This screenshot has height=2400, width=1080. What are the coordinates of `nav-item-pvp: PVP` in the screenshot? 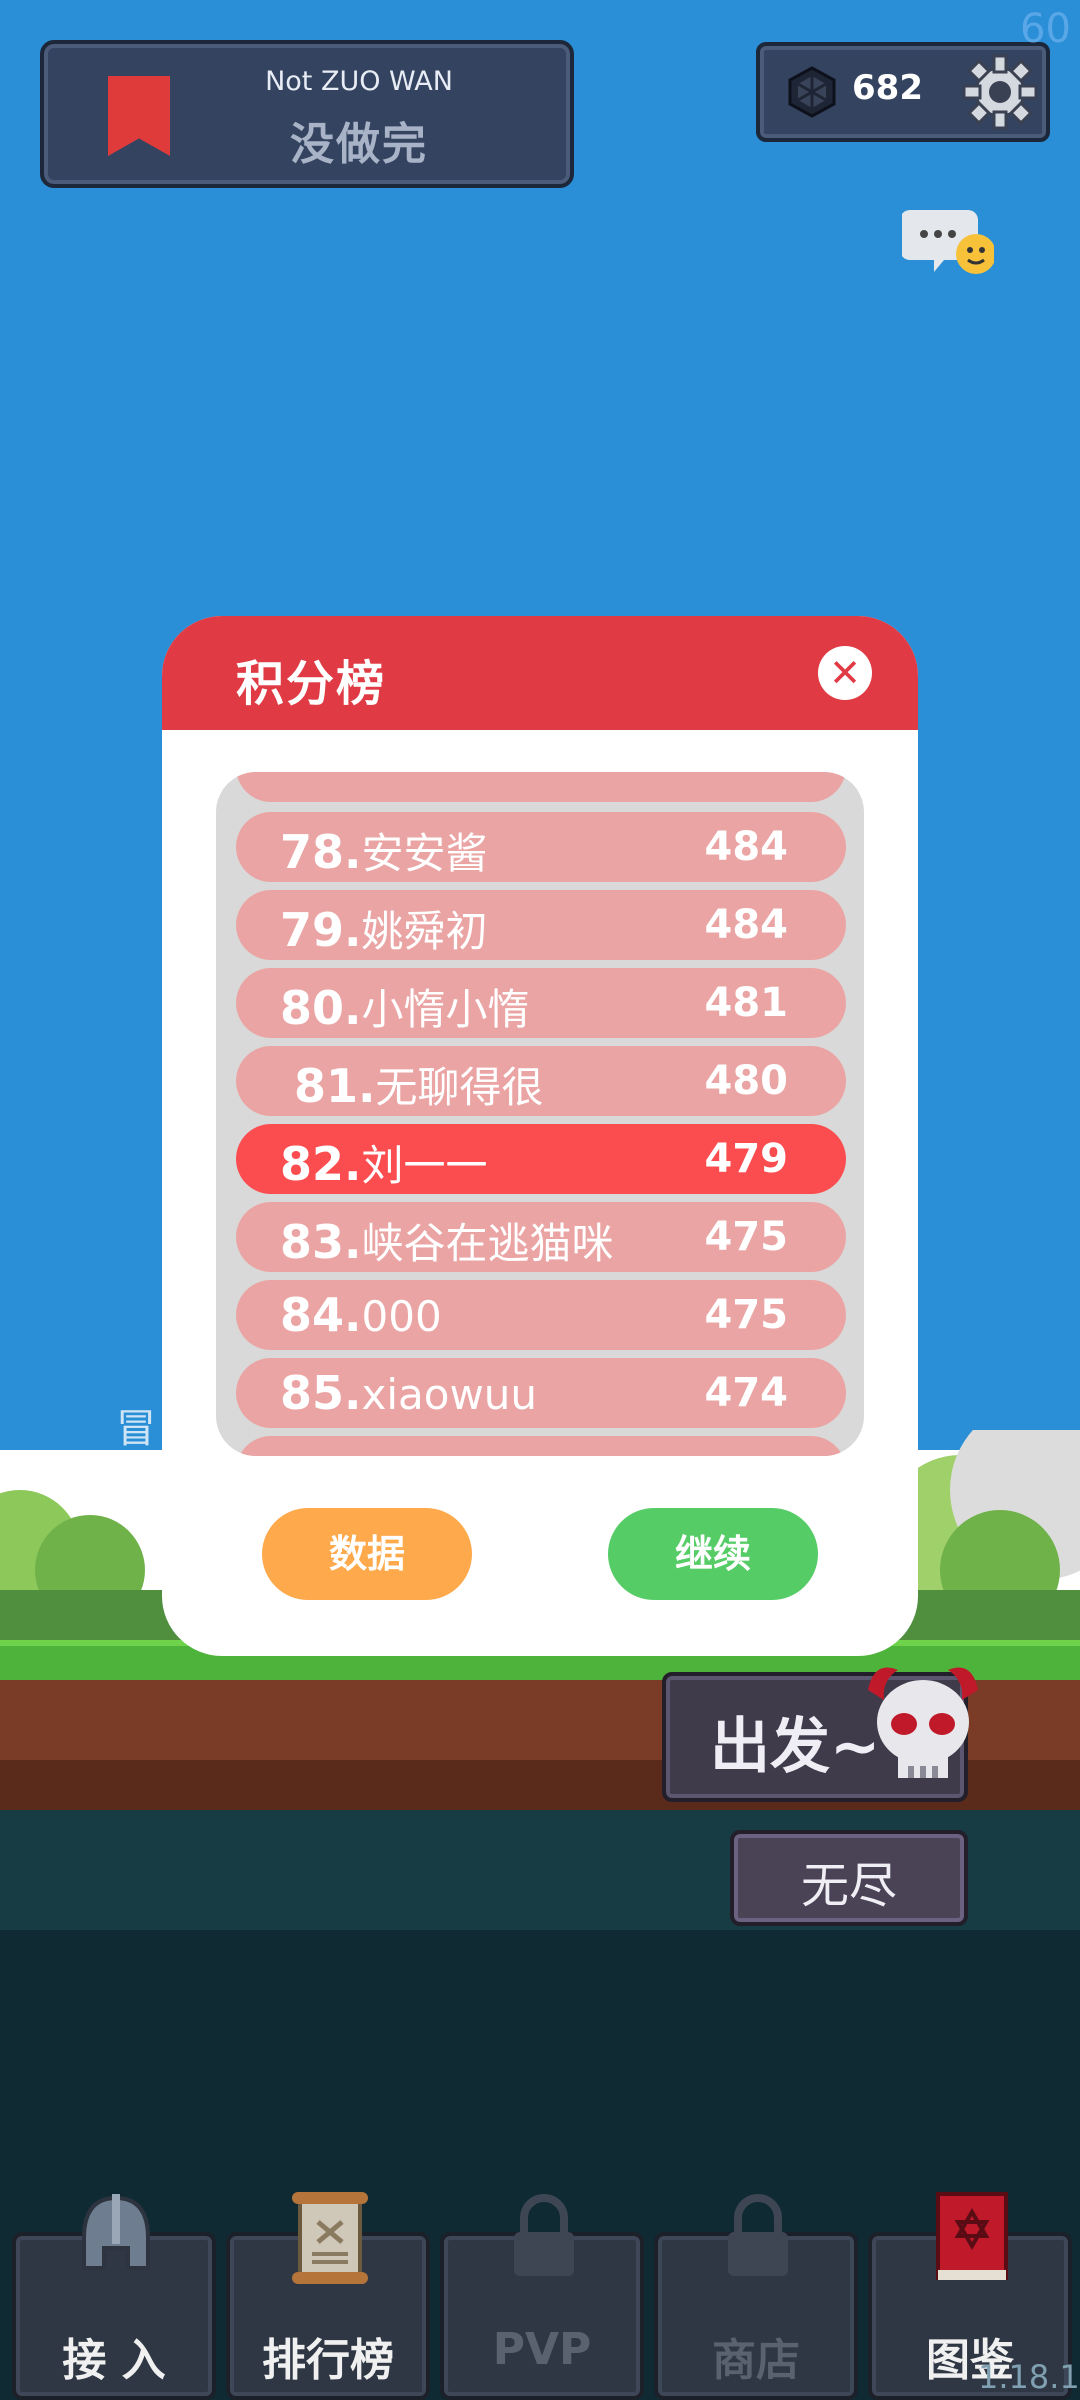 It's located at (542, 2297).